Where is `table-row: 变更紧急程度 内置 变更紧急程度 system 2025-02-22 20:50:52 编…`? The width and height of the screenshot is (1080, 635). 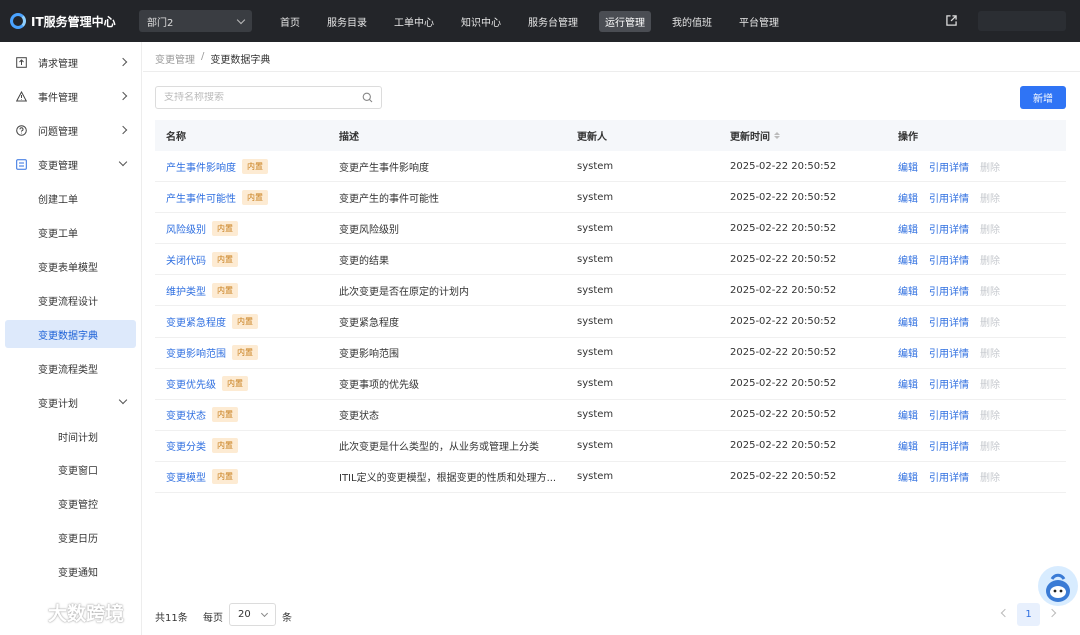
table-row: 变更紧急程度 内置 变更紧急程度 system 2025-02-22 20:50:52 编… is located at coordinates (610, 322).